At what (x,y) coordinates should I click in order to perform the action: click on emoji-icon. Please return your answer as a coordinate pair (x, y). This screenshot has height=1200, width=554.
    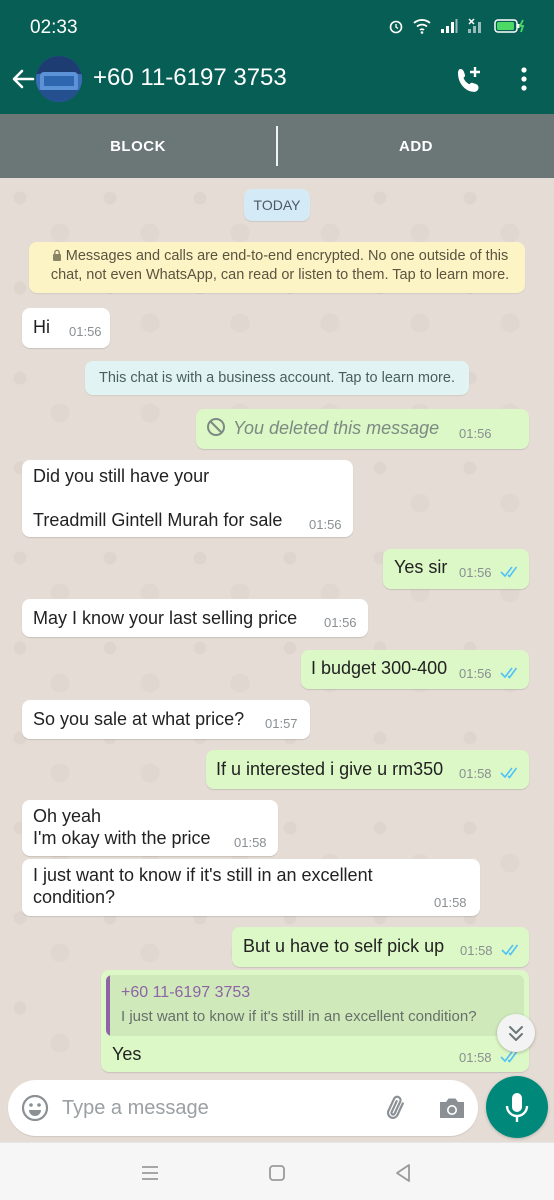
    Looking at the image, I should click on (35, 1108).